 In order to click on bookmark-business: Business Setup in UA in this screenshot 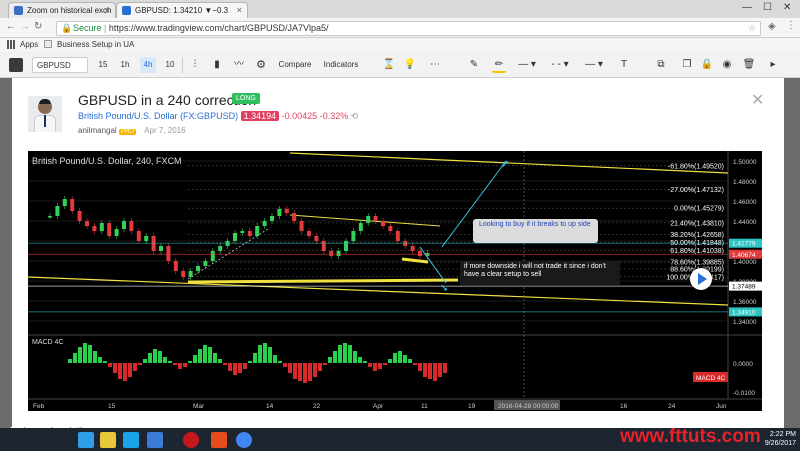, I will do `click(95, 44)`.